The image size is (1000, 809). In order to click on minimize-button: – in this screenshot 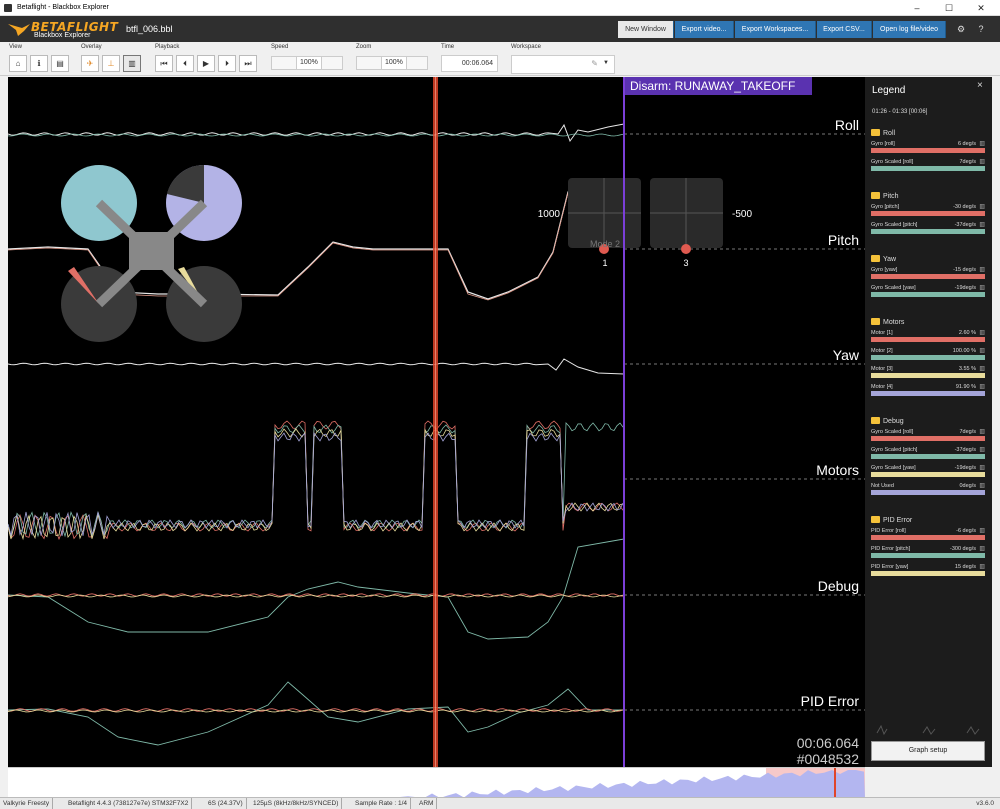, I will do `click(917, 8)`.